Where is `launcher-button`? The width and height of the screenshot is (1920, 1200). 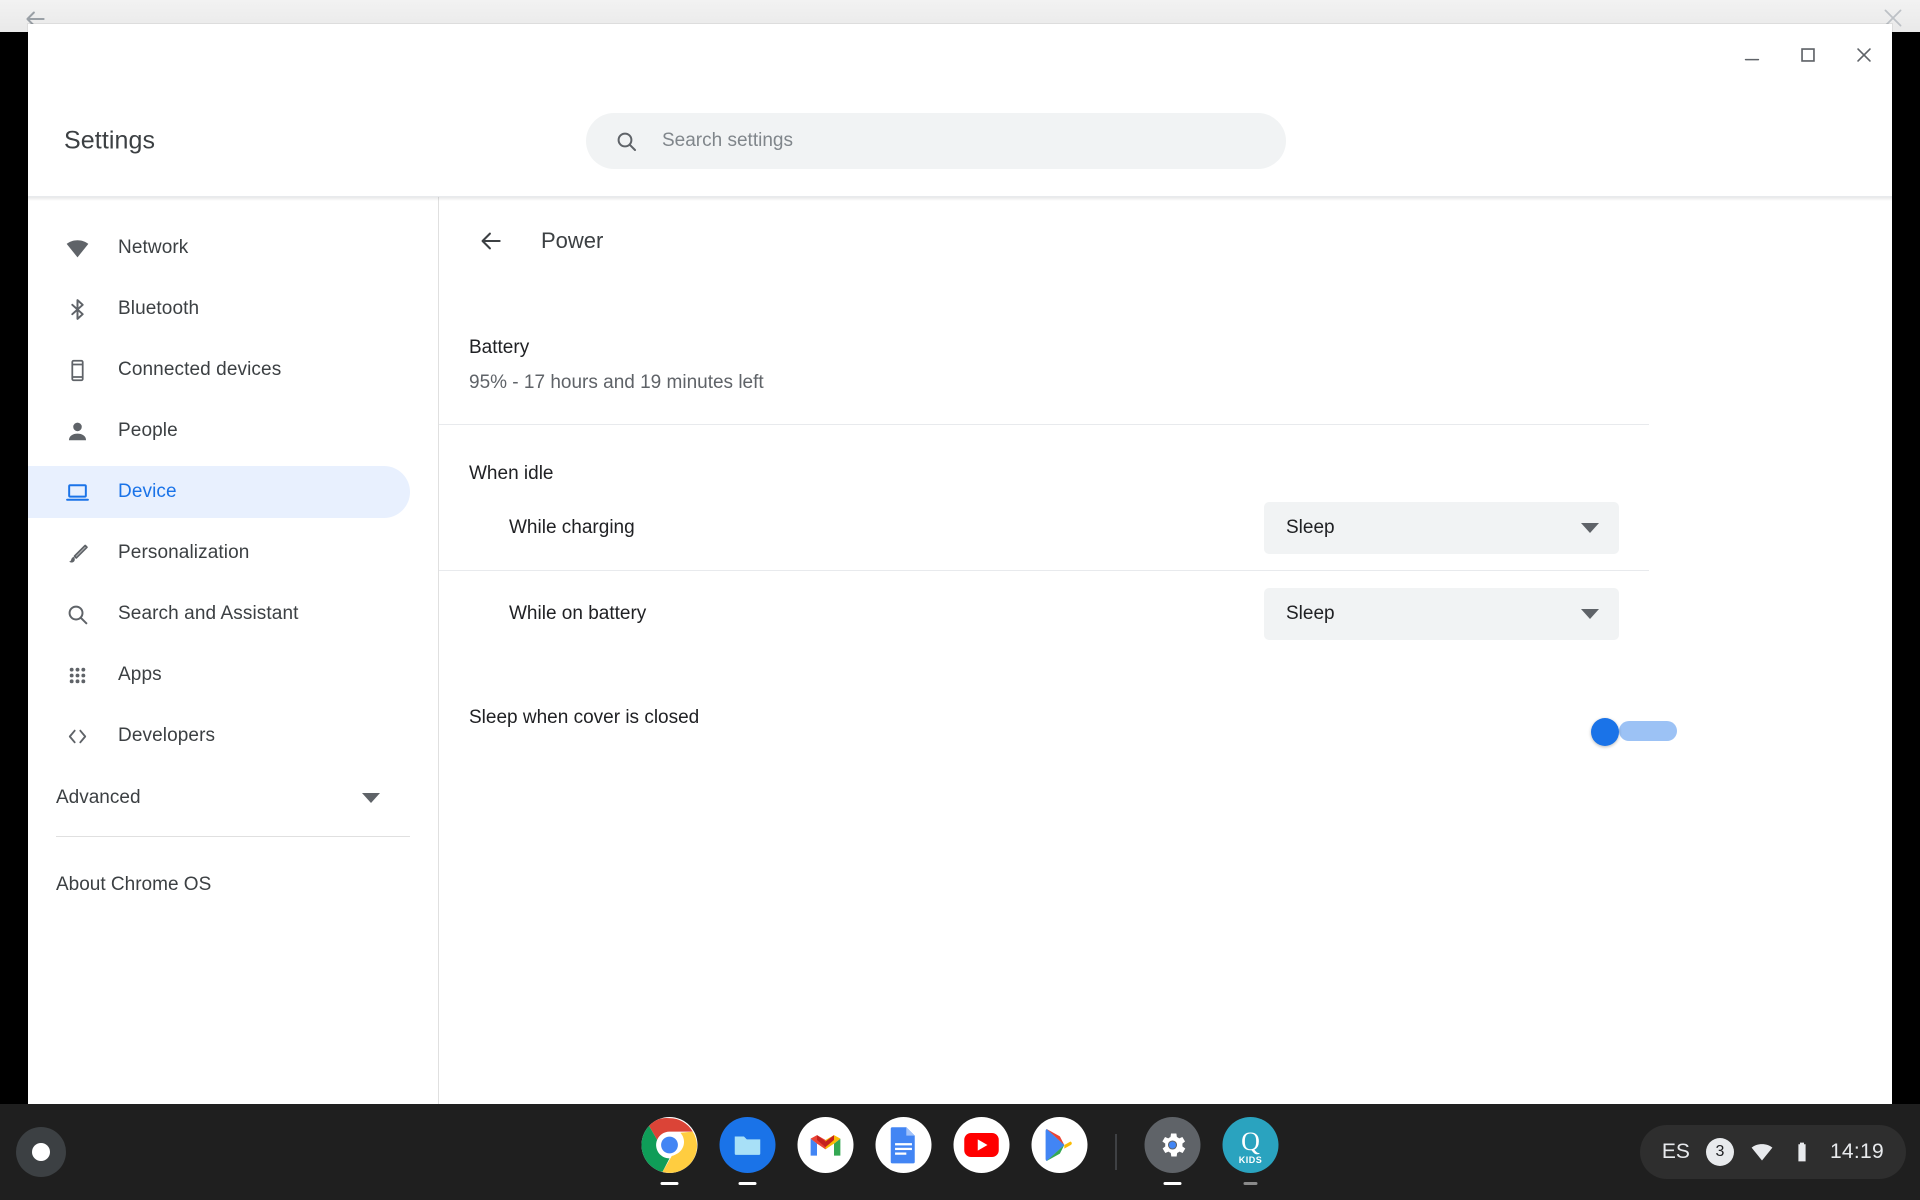
launcher-button is located at coordinates (41, 1152).